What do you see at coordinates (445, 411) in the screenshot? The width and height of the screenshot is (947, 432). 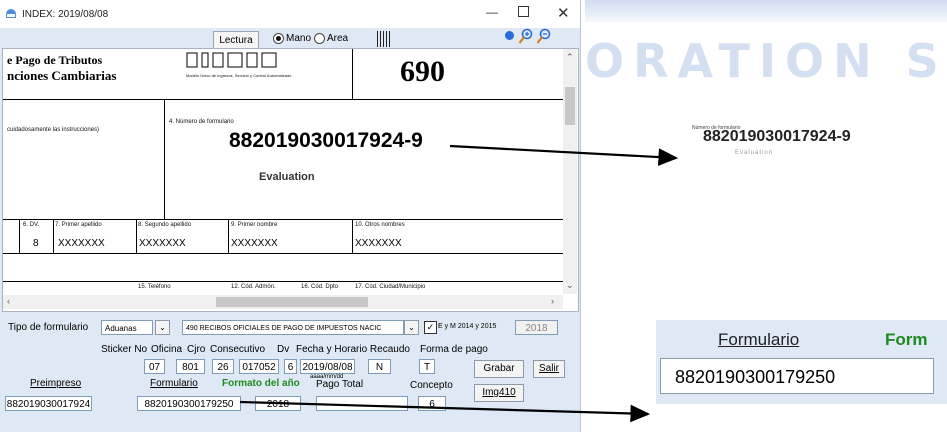 I see `arrow-to-formulario` at bounding box center [445, 411].